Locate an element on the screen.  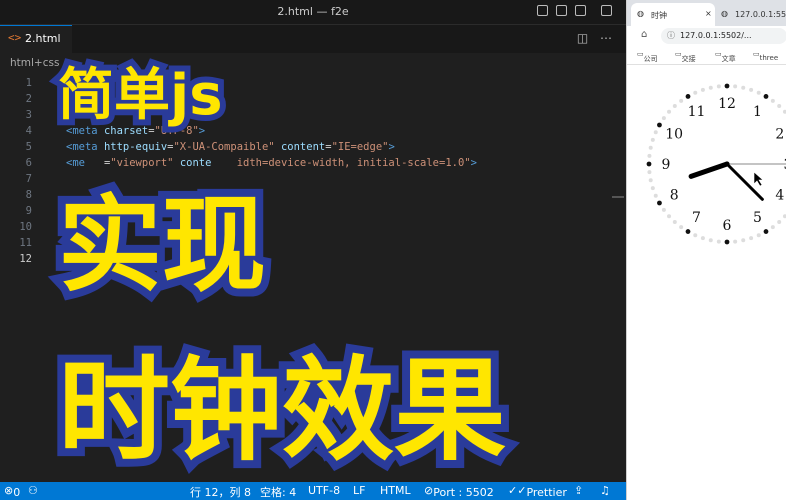
current-line-number: 12 is located at coordinates (25, 259).